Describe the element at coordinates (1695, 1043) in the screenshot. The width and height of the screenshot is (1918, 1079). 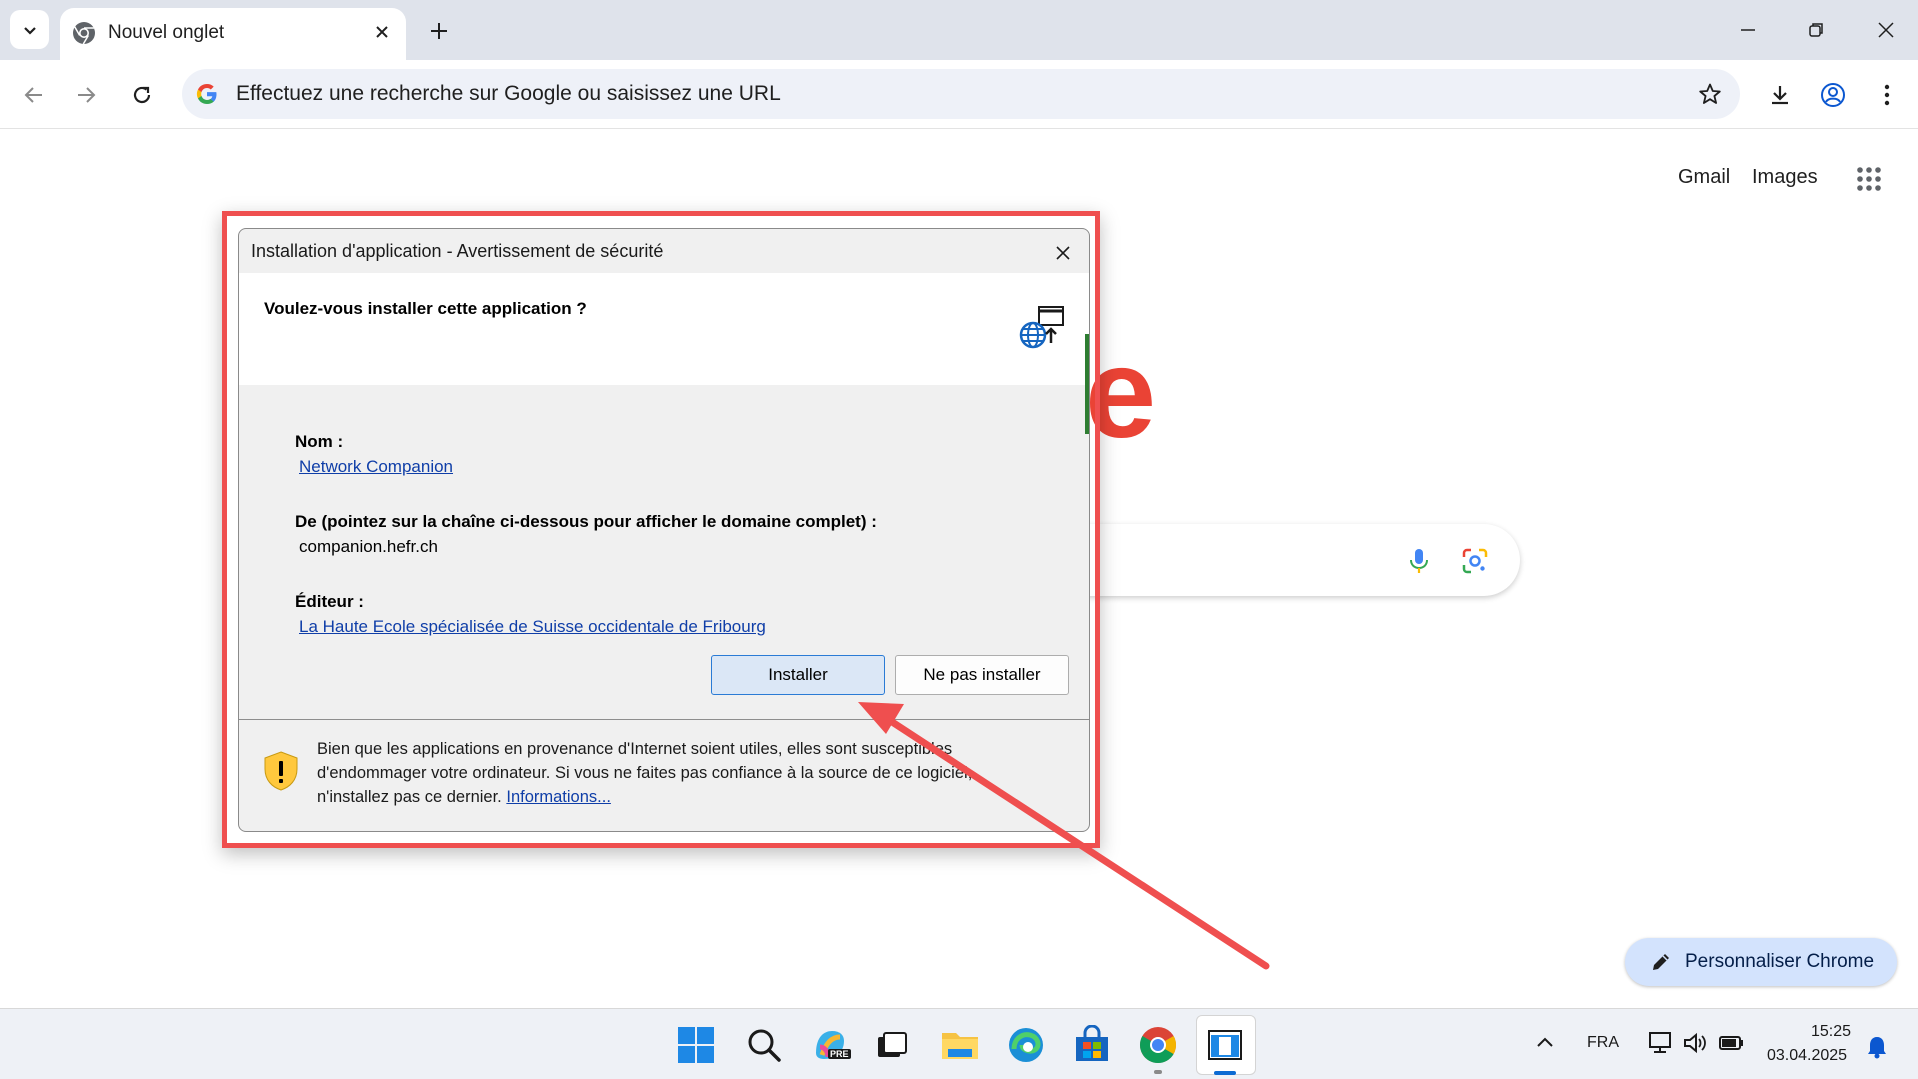
I see `volume-icon` at that location.